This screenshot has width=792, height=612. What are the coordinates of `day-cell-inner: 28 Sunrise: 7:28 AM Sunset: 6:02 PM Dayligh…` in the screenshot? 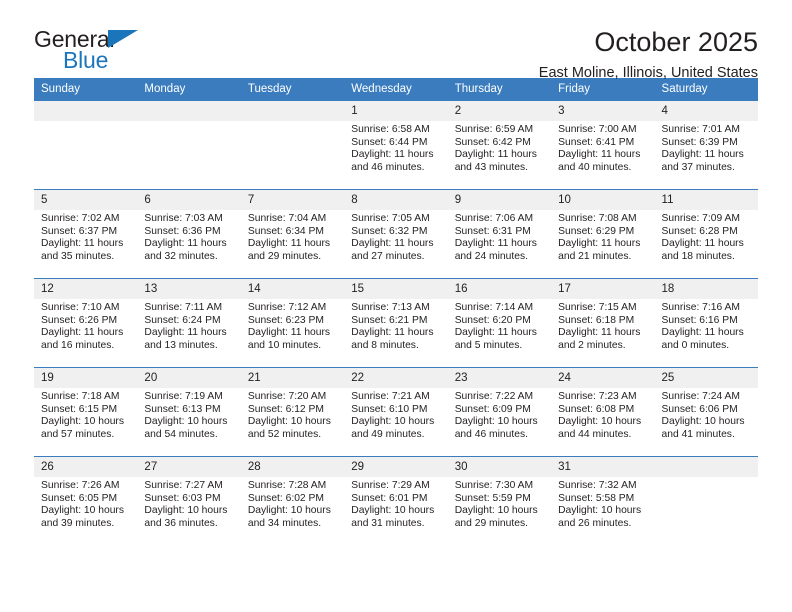 It's located at (292, 501).